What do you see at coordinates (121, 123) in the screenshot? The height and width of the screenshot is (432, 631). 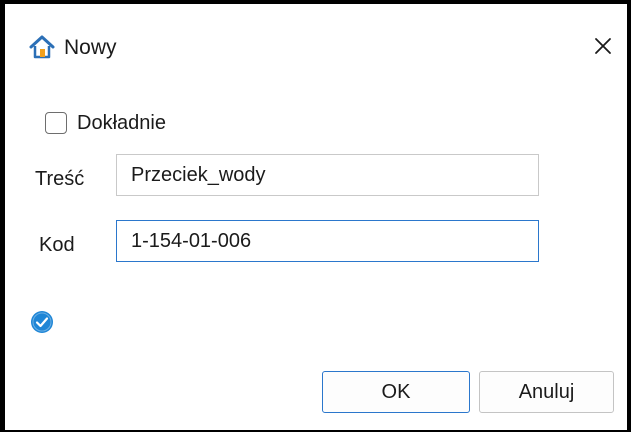 I see `exact-checkbox-label: Dokładnie` at bounding box center [121, 123].